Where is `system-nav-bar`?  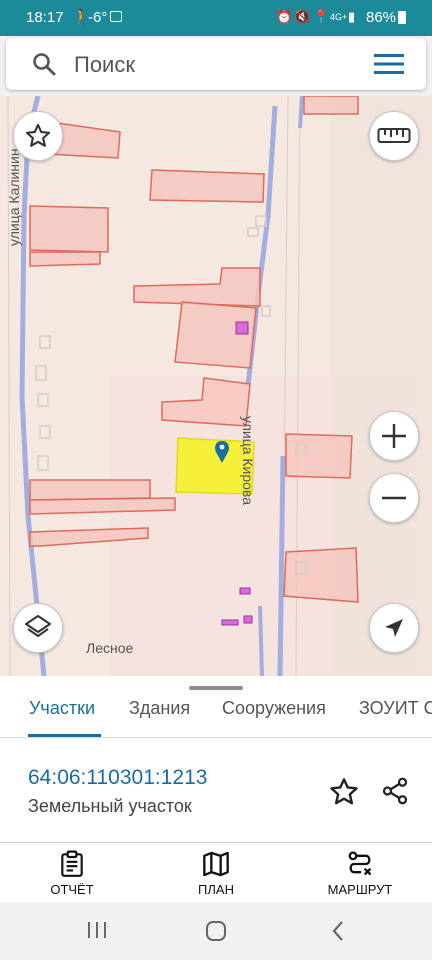 system-nav-bar is located at coordinates (216, 931).